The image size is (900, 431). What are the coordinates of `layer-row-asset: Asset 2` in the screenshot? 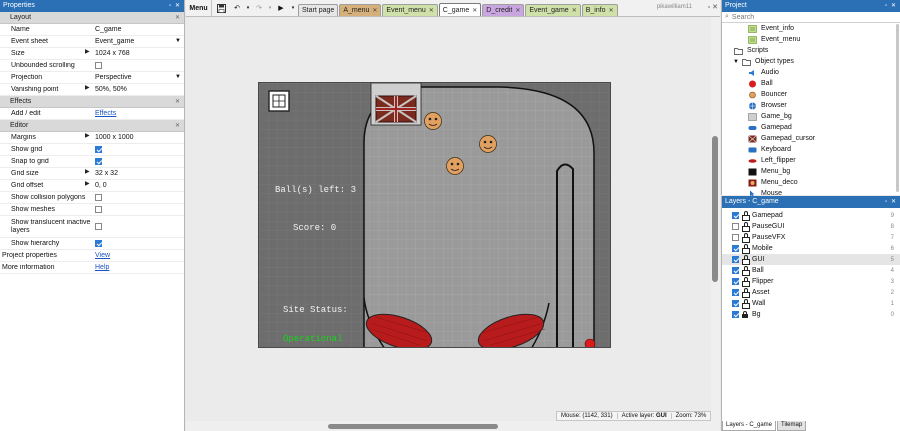 It's located at (811, 292).